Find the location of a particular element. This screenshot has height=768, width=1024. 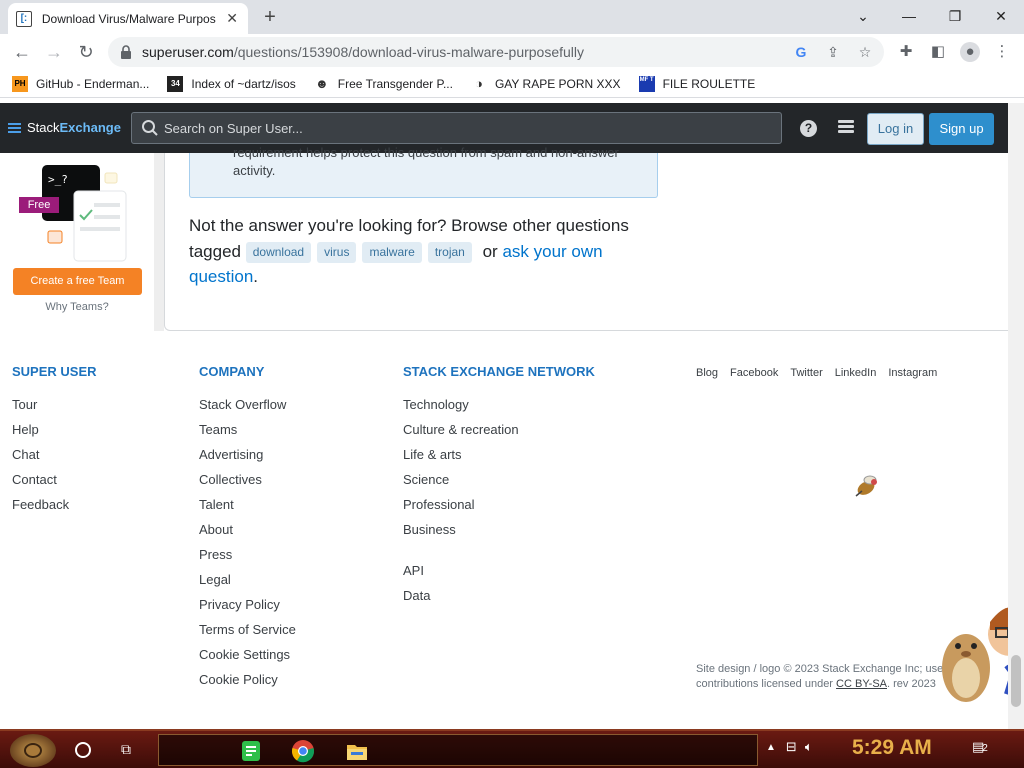

start-button is located at coordinates (33, 750).